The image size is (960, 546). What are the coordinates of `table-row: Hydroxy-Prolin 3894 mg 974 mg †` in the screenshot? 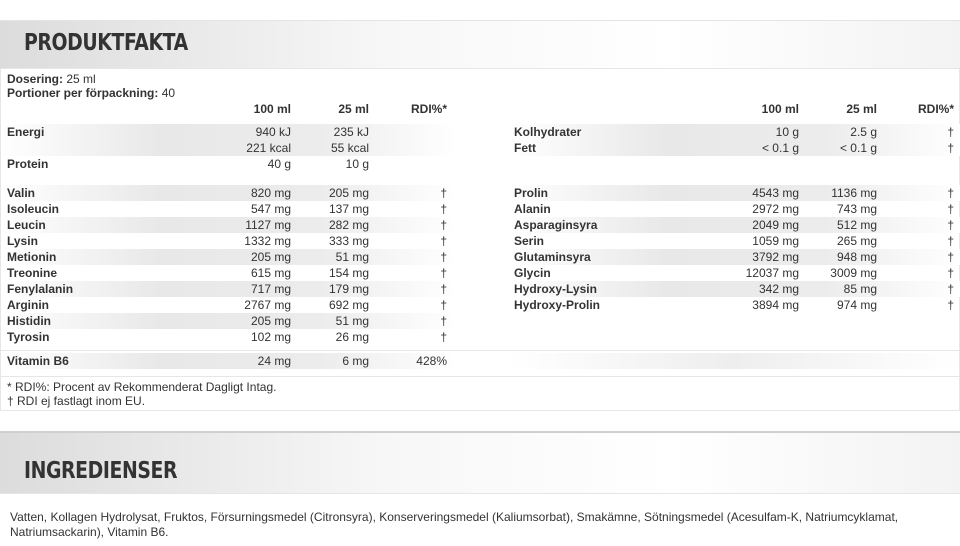 It's located at (734, 305).